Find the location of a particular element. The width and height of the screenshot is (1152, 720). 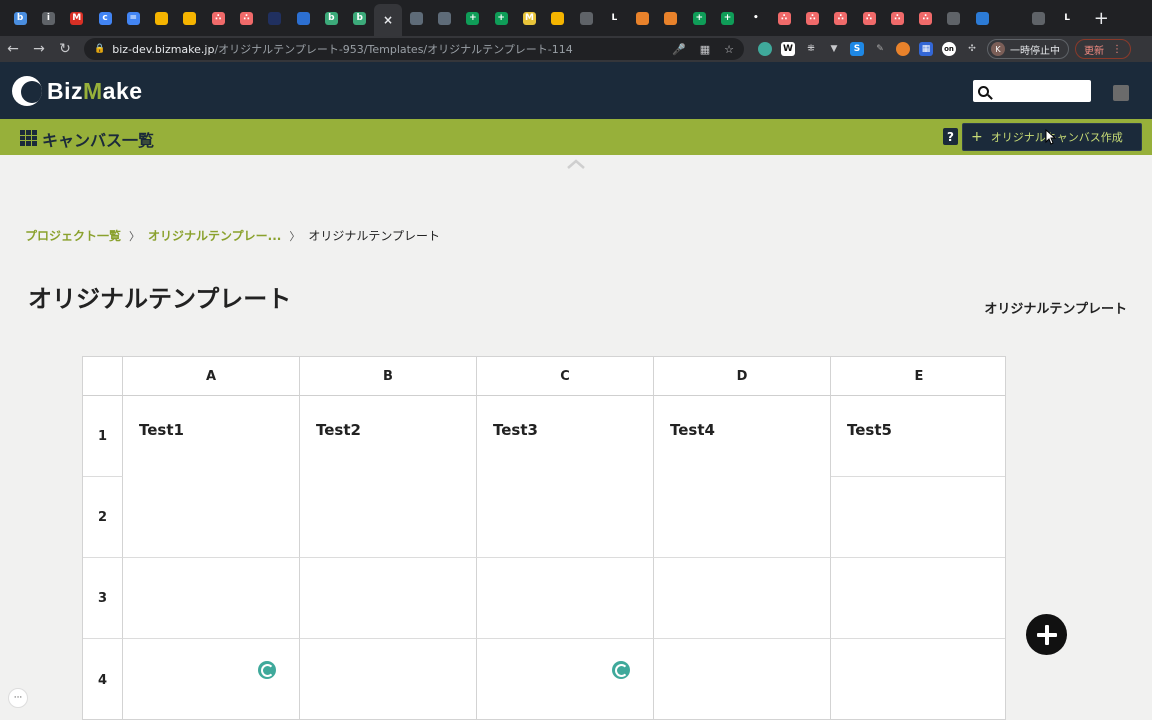

grammarly-extension-icon is located at coordinates (765, 49).